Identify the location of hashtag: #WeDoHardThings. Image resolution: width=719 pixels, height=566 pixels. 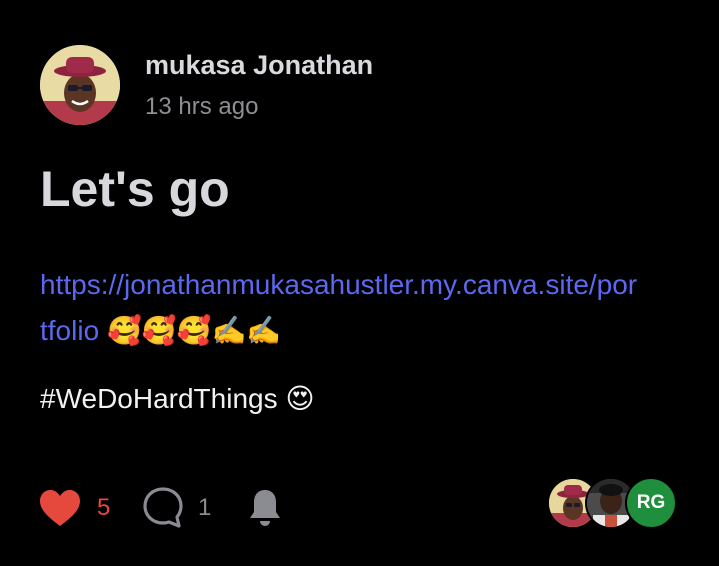
(159, 398).